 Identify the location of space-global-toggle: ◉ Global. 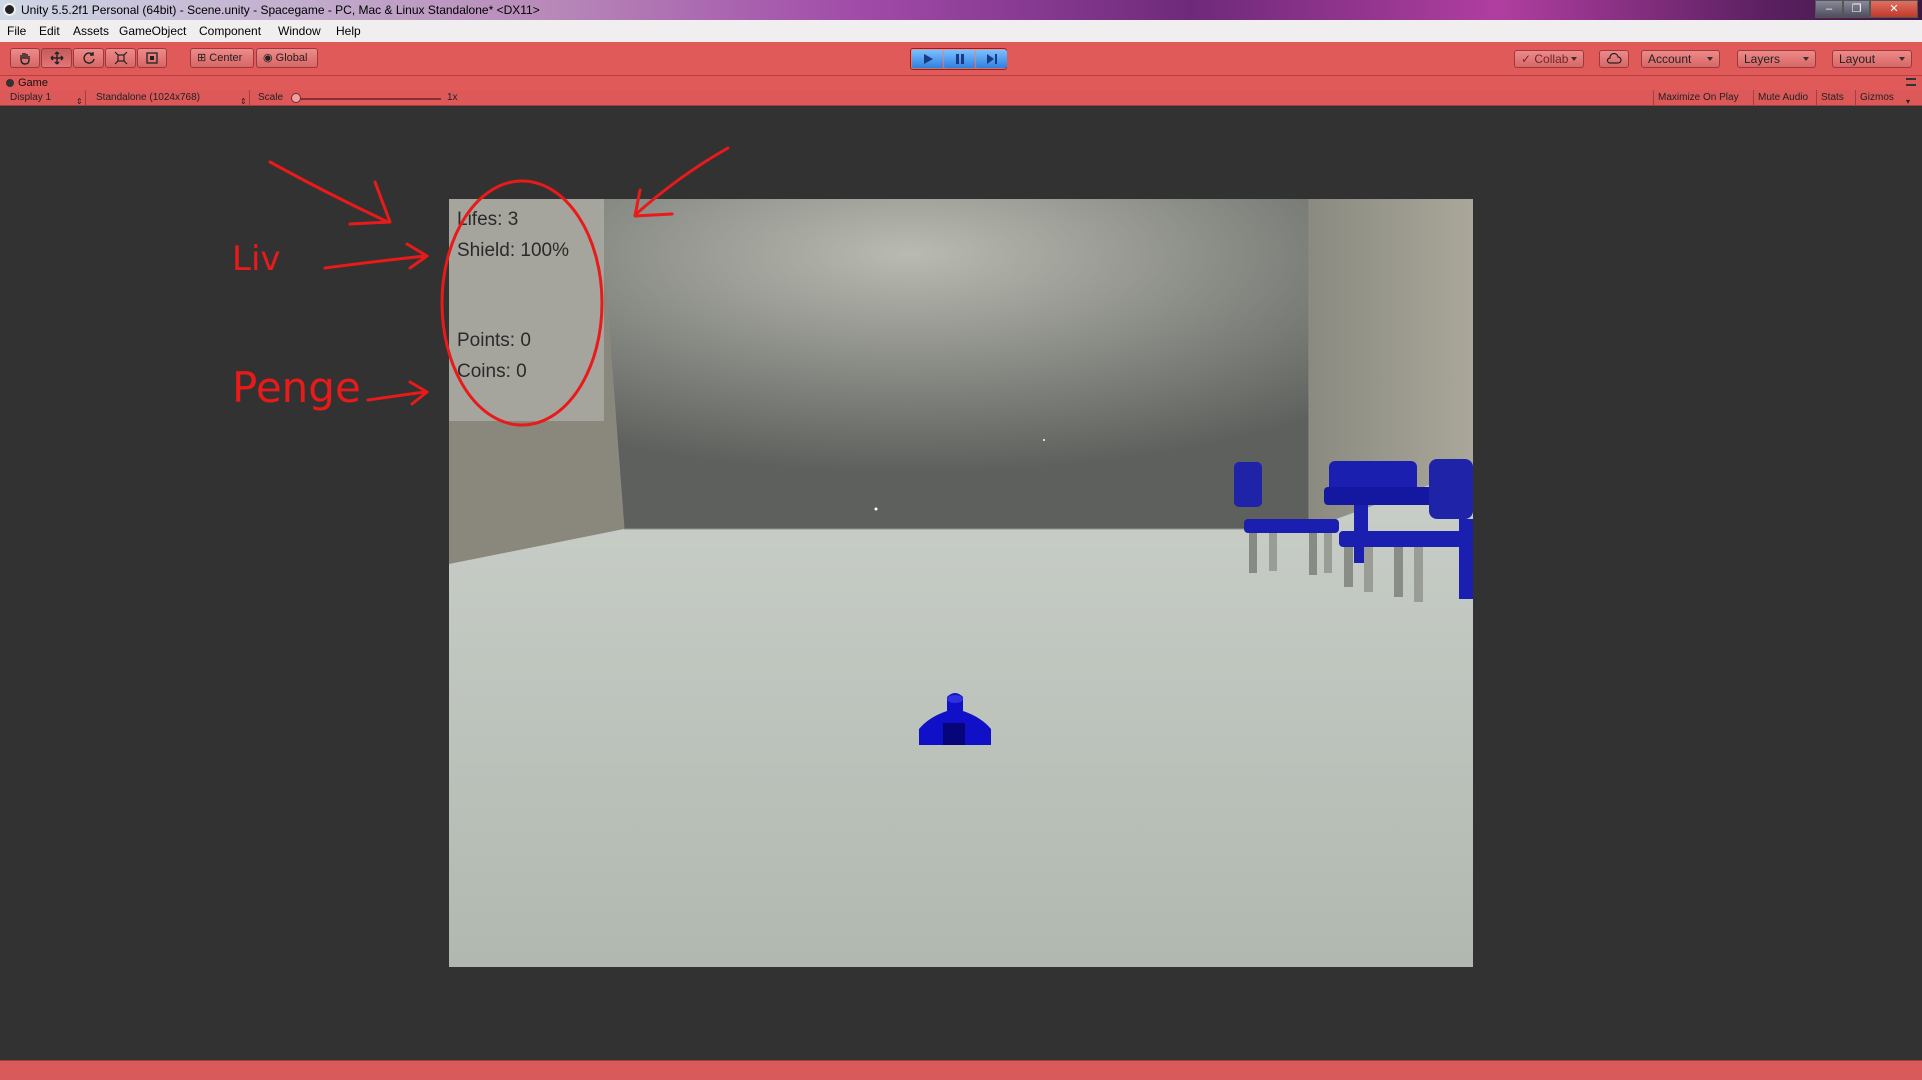
(287, 58).